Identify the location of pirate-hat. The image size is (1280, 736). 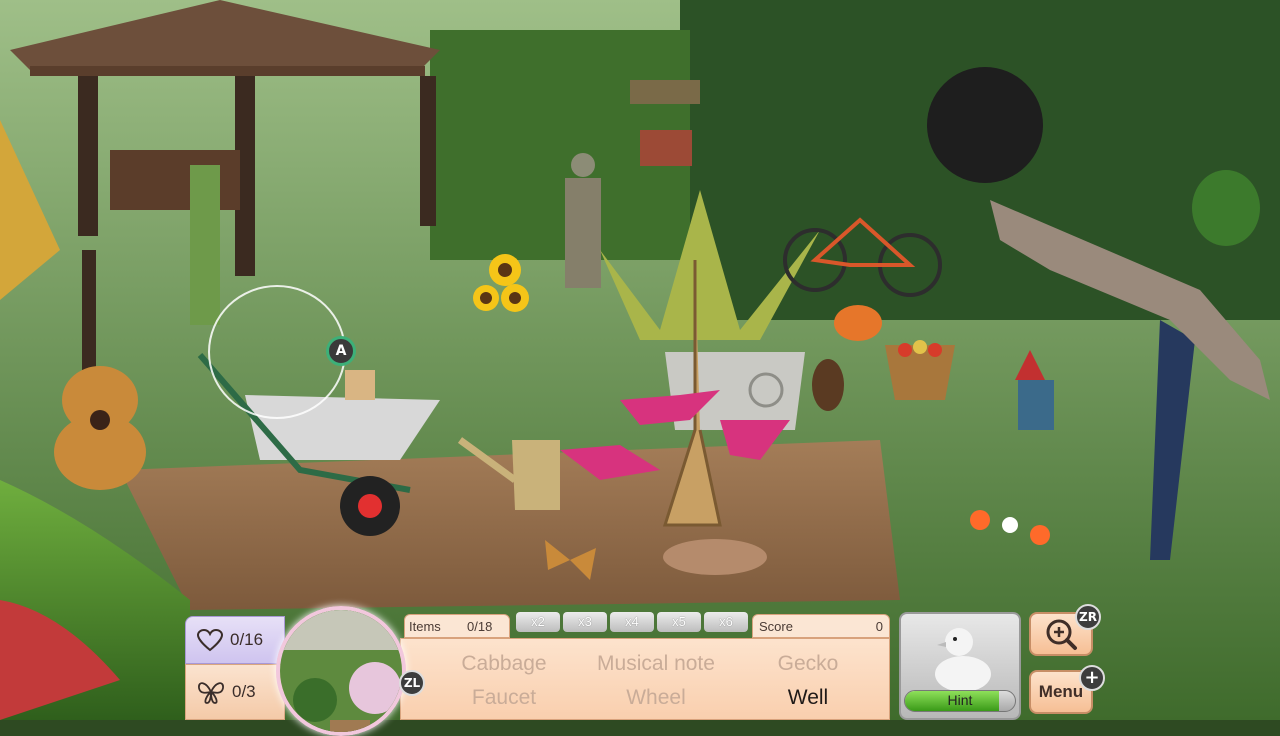
(985, 125).